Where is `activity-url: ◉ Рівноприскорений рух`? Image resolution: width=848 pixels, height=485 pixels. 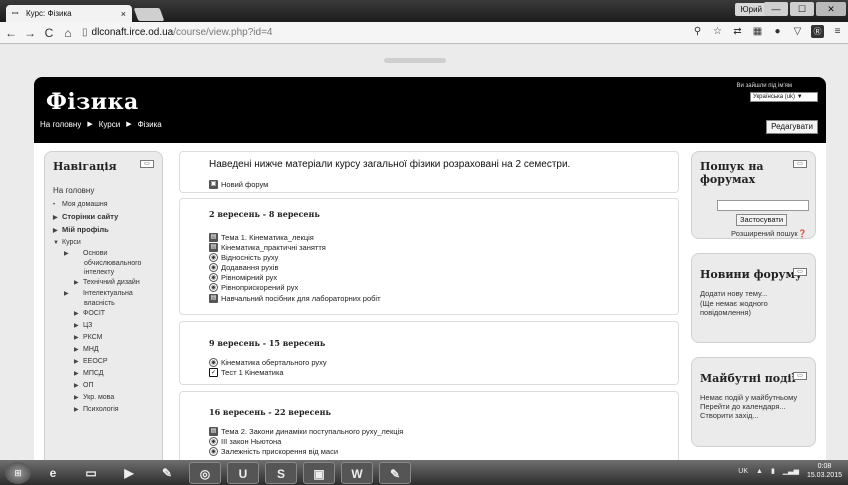
activity-url: ◉ Рівноприскорений рух is located at coordinates (253, 287).